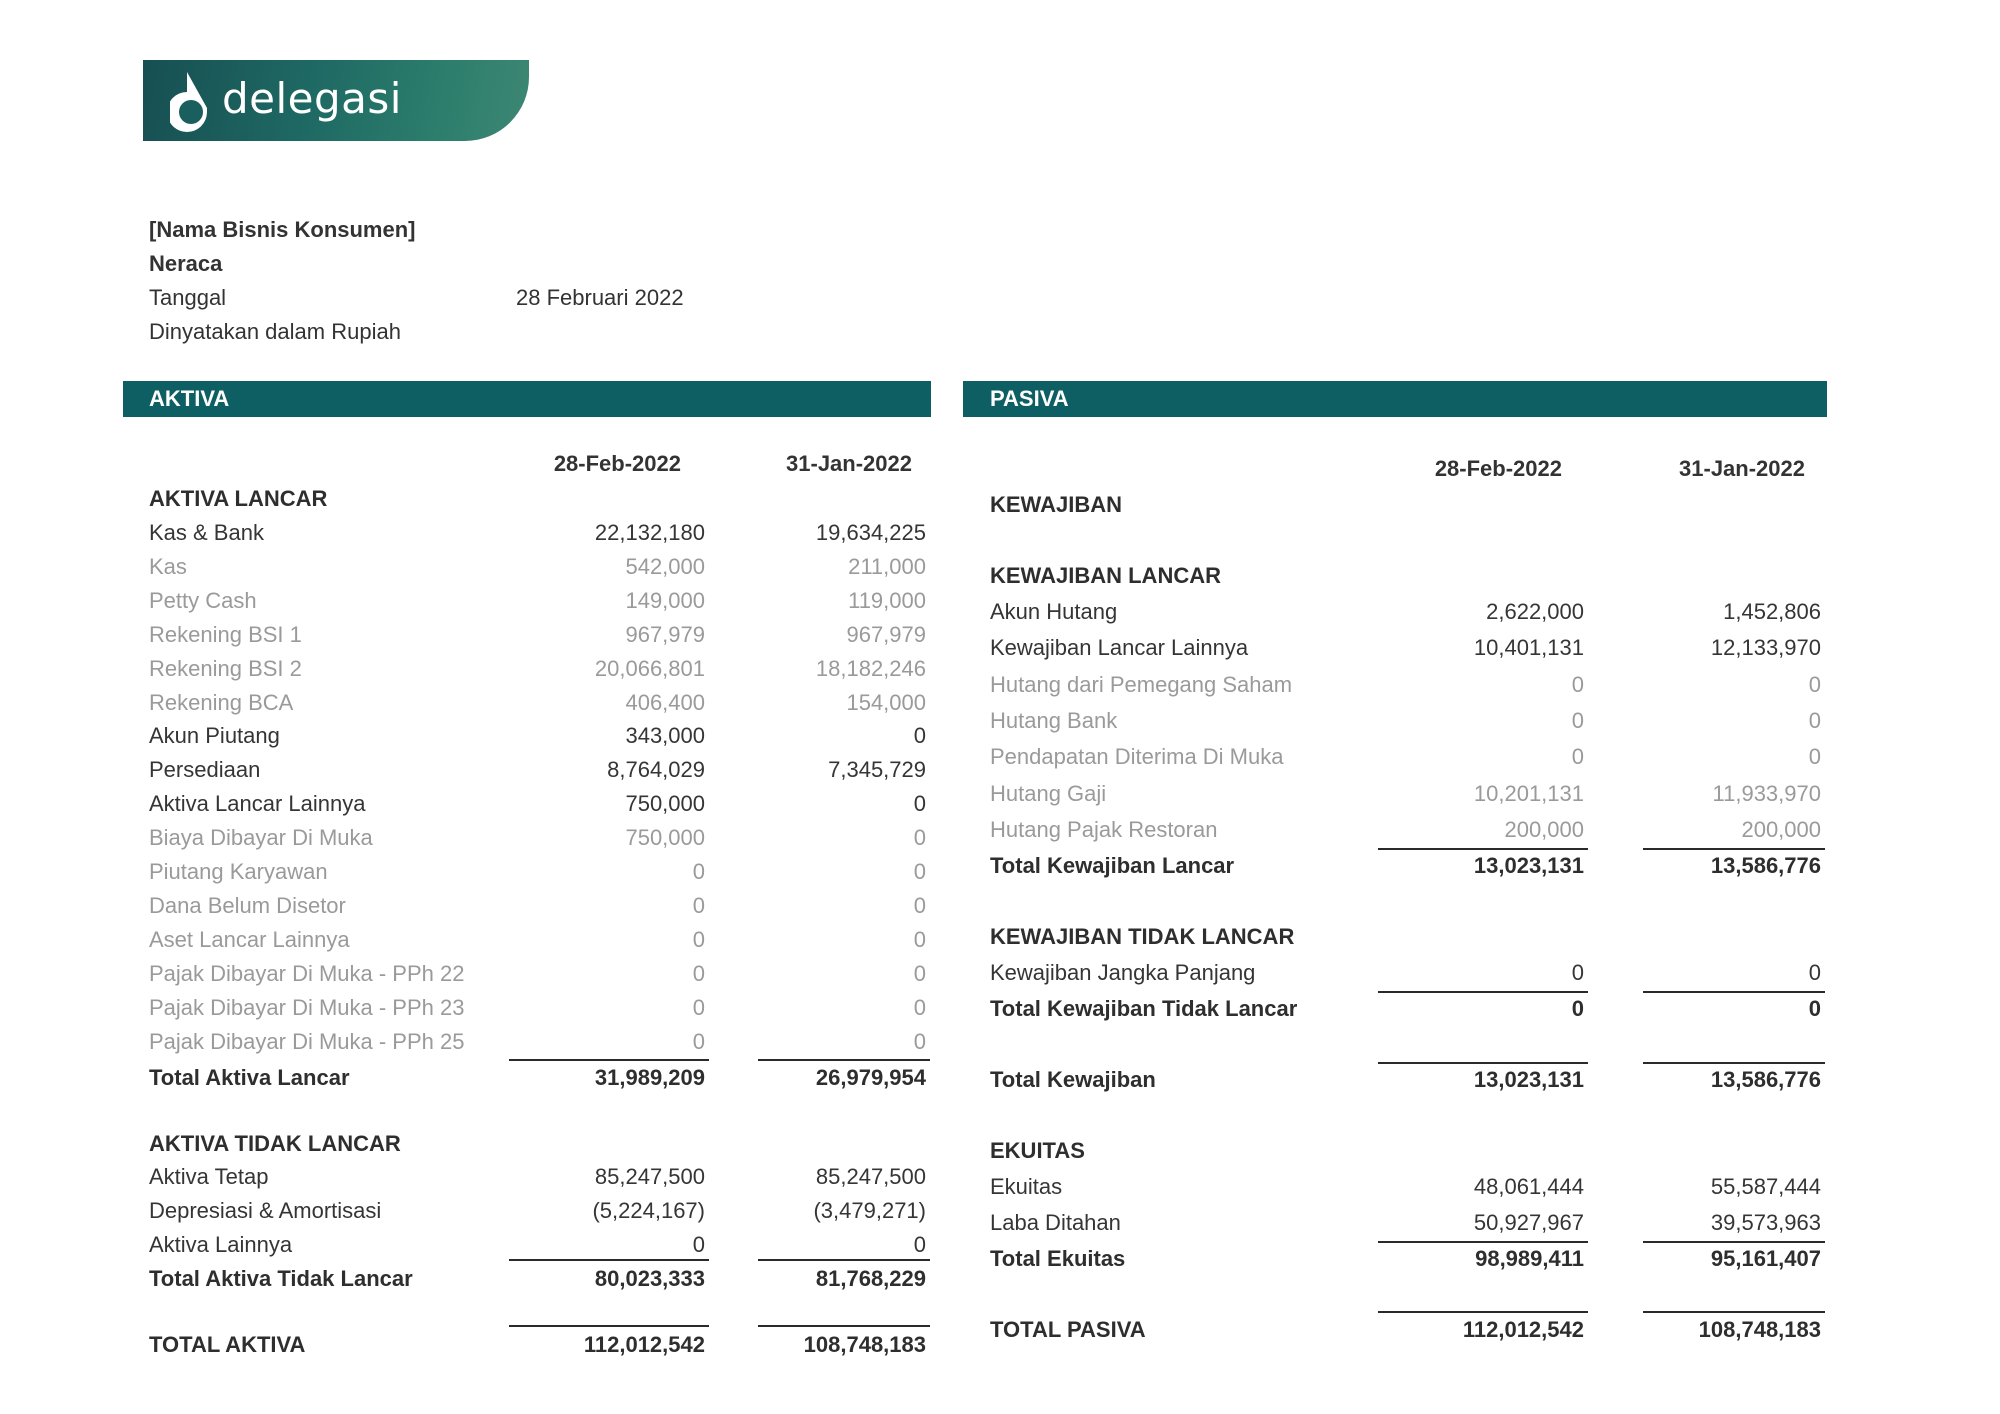  What do you see at coordinates (1577, 972) in the screenshot?
I see `kewajiban-tidak-lancar-row-value-feb: 0` at bounding box center [1577, 972].